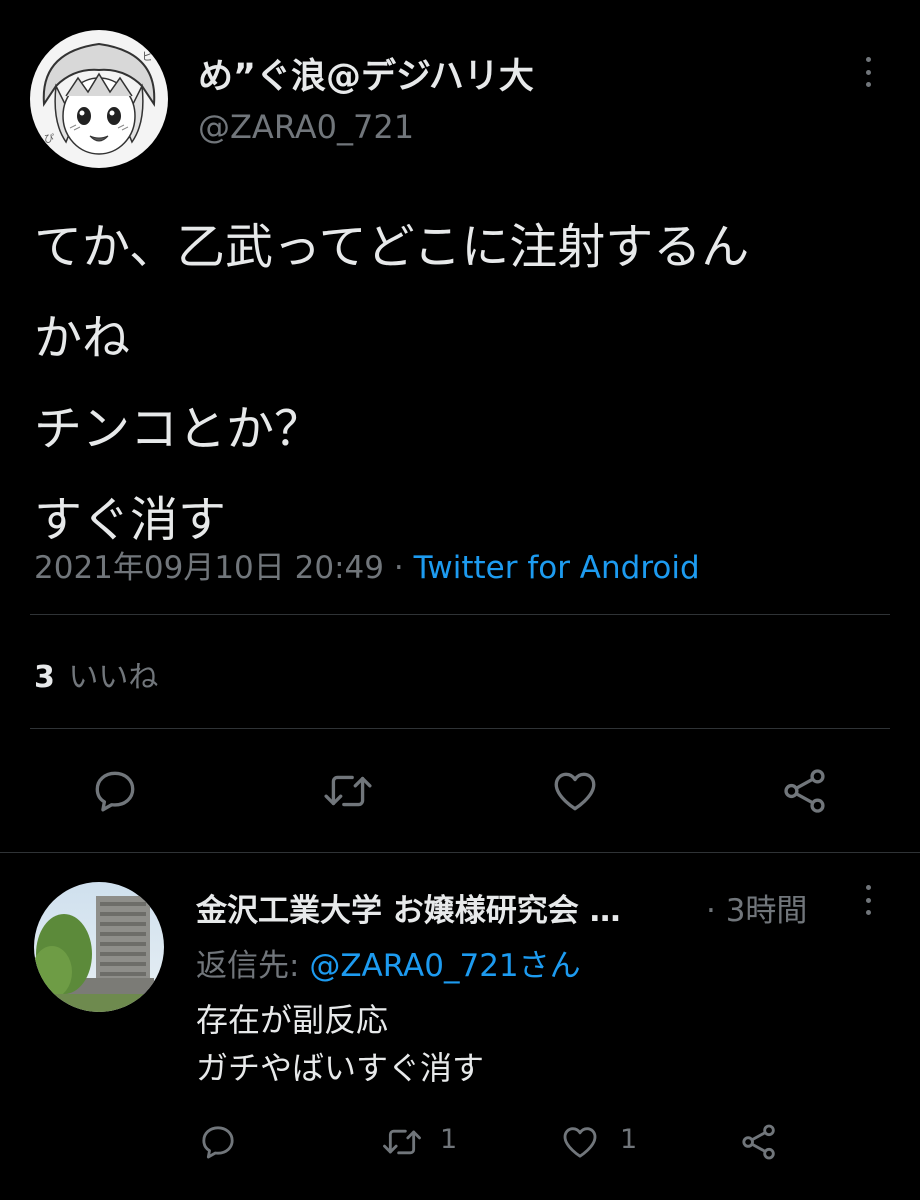 The image size is (920, 1200). I want to click on svg-text: ぴ, so click(49, 139).